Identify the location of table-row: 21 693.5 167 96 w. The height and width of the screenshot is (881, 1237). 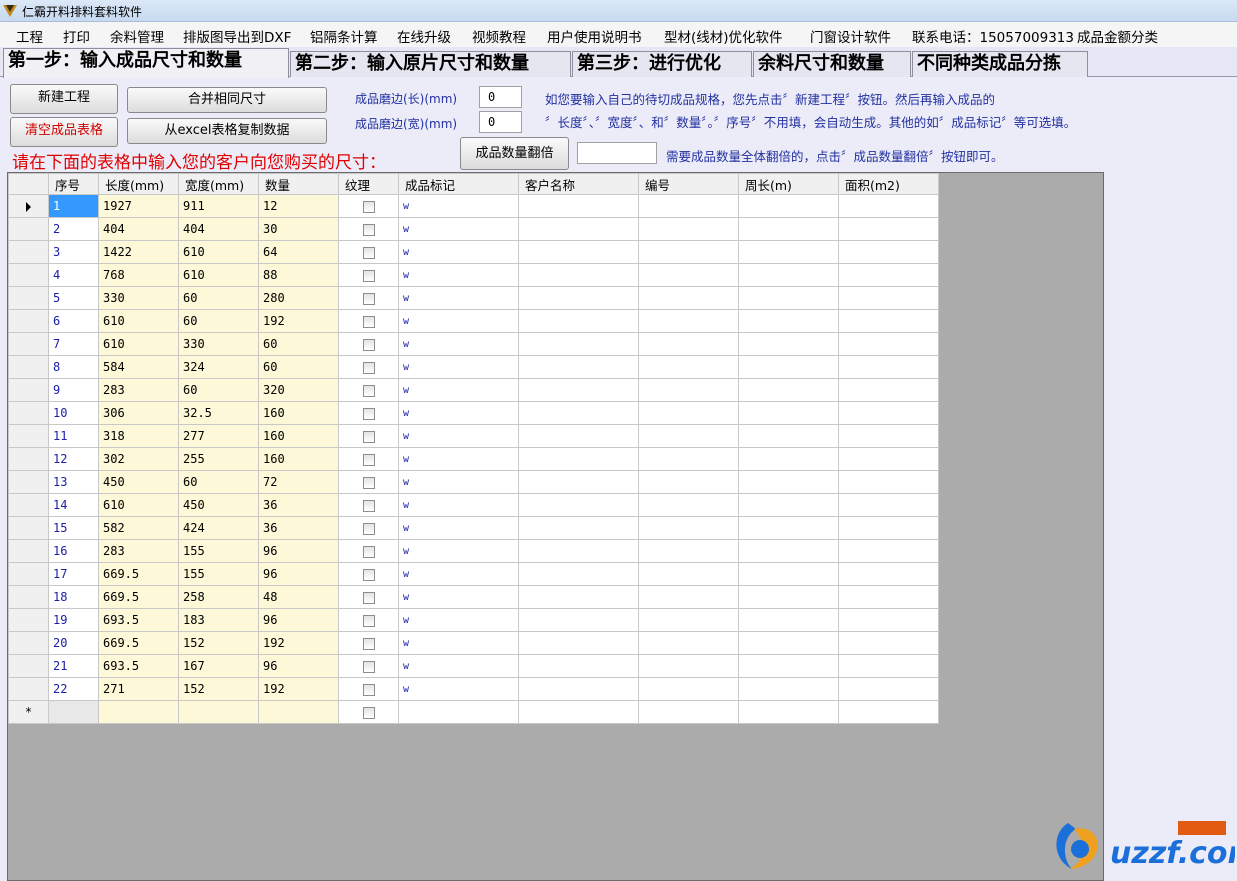
(473, 666).